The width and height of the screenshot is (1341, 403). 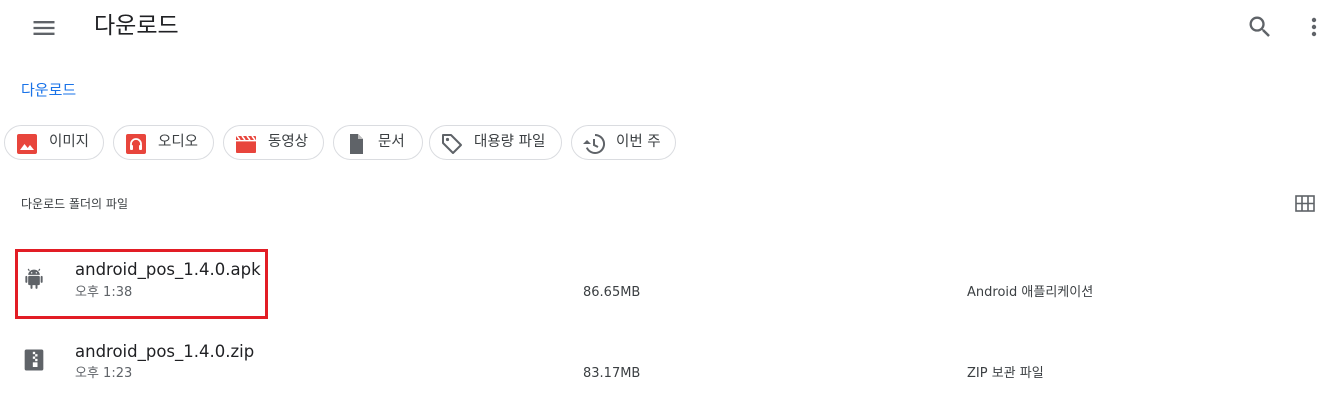 I want to click on search-icon, so click(x=1260, y=27).